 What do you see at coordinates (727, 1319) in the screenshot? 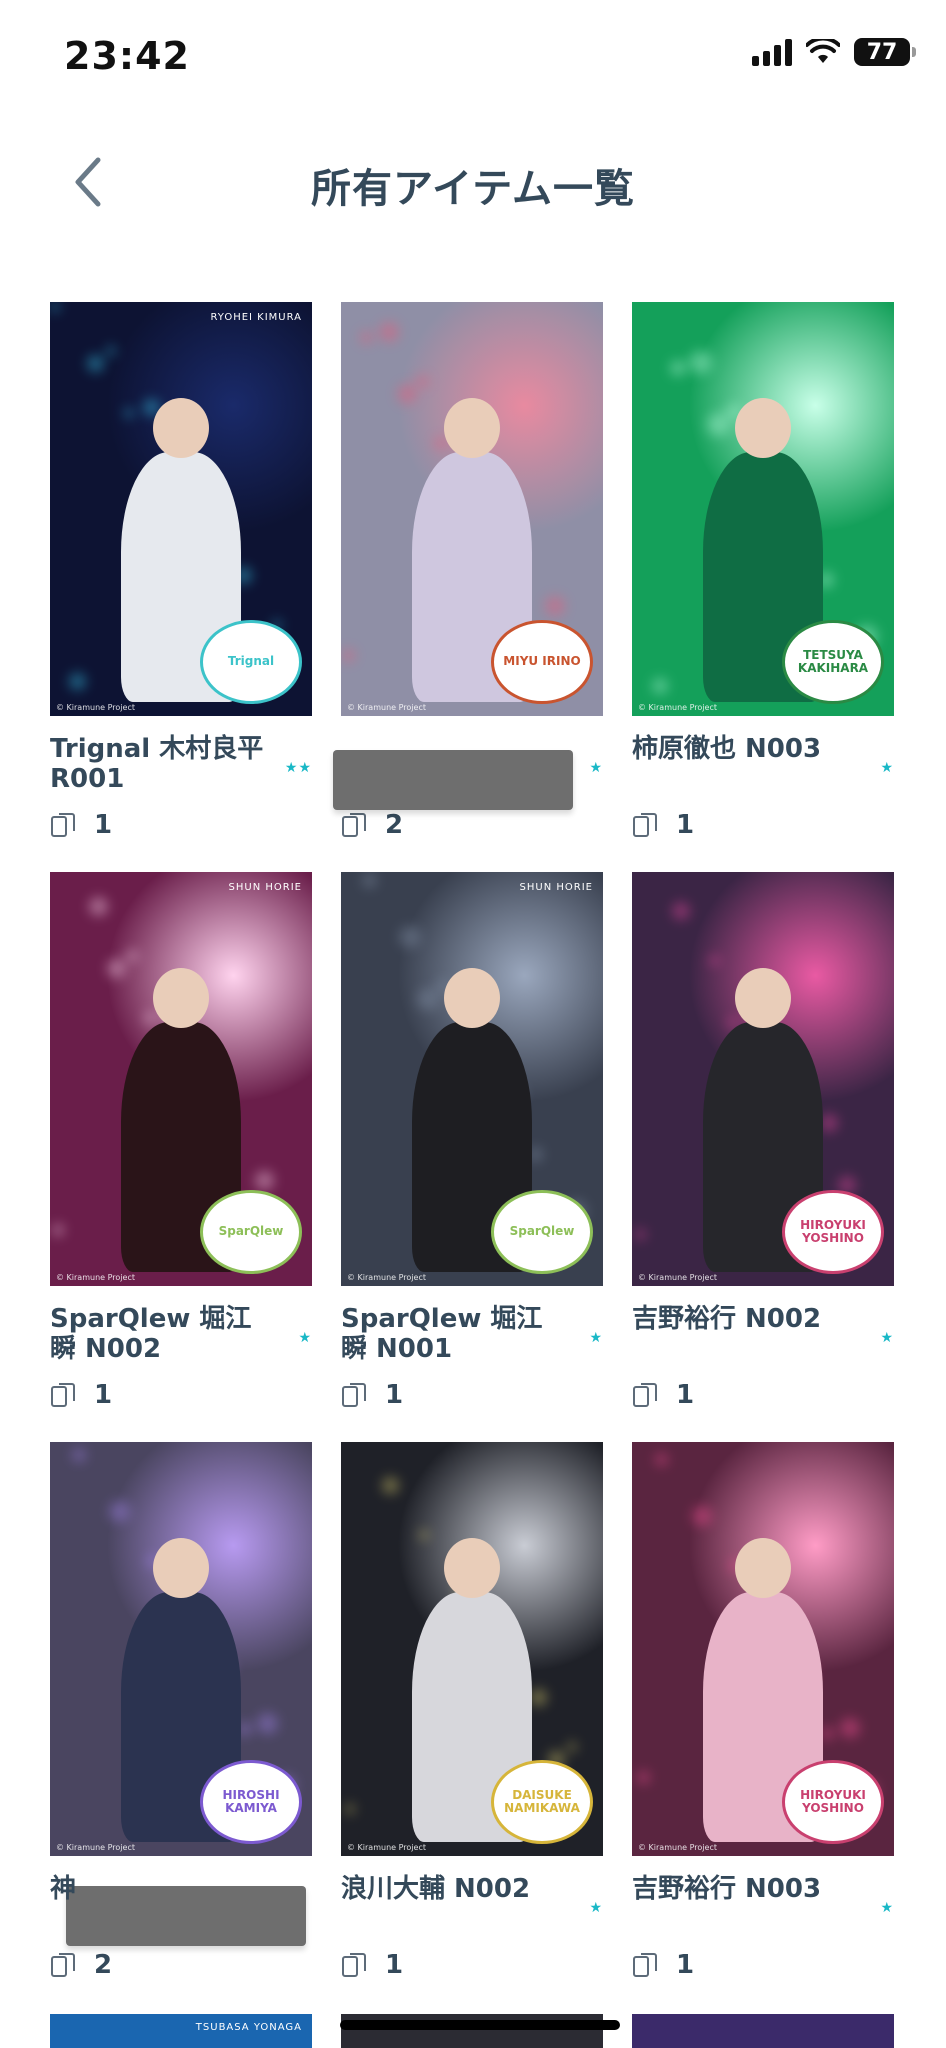
I see `item-title: 吉野裕行 N002` at bounding box center [727, 1319].